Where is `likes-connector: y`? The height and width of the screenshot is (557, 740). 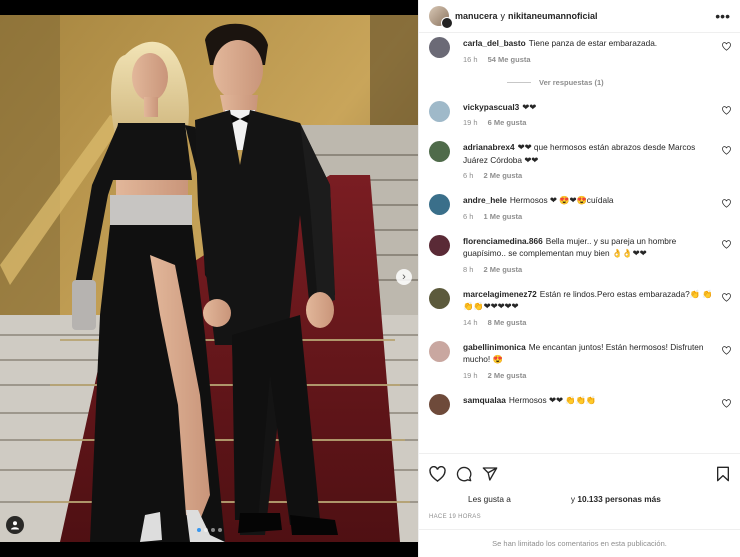
likes-connector: y is located at coordinates (573, 499).